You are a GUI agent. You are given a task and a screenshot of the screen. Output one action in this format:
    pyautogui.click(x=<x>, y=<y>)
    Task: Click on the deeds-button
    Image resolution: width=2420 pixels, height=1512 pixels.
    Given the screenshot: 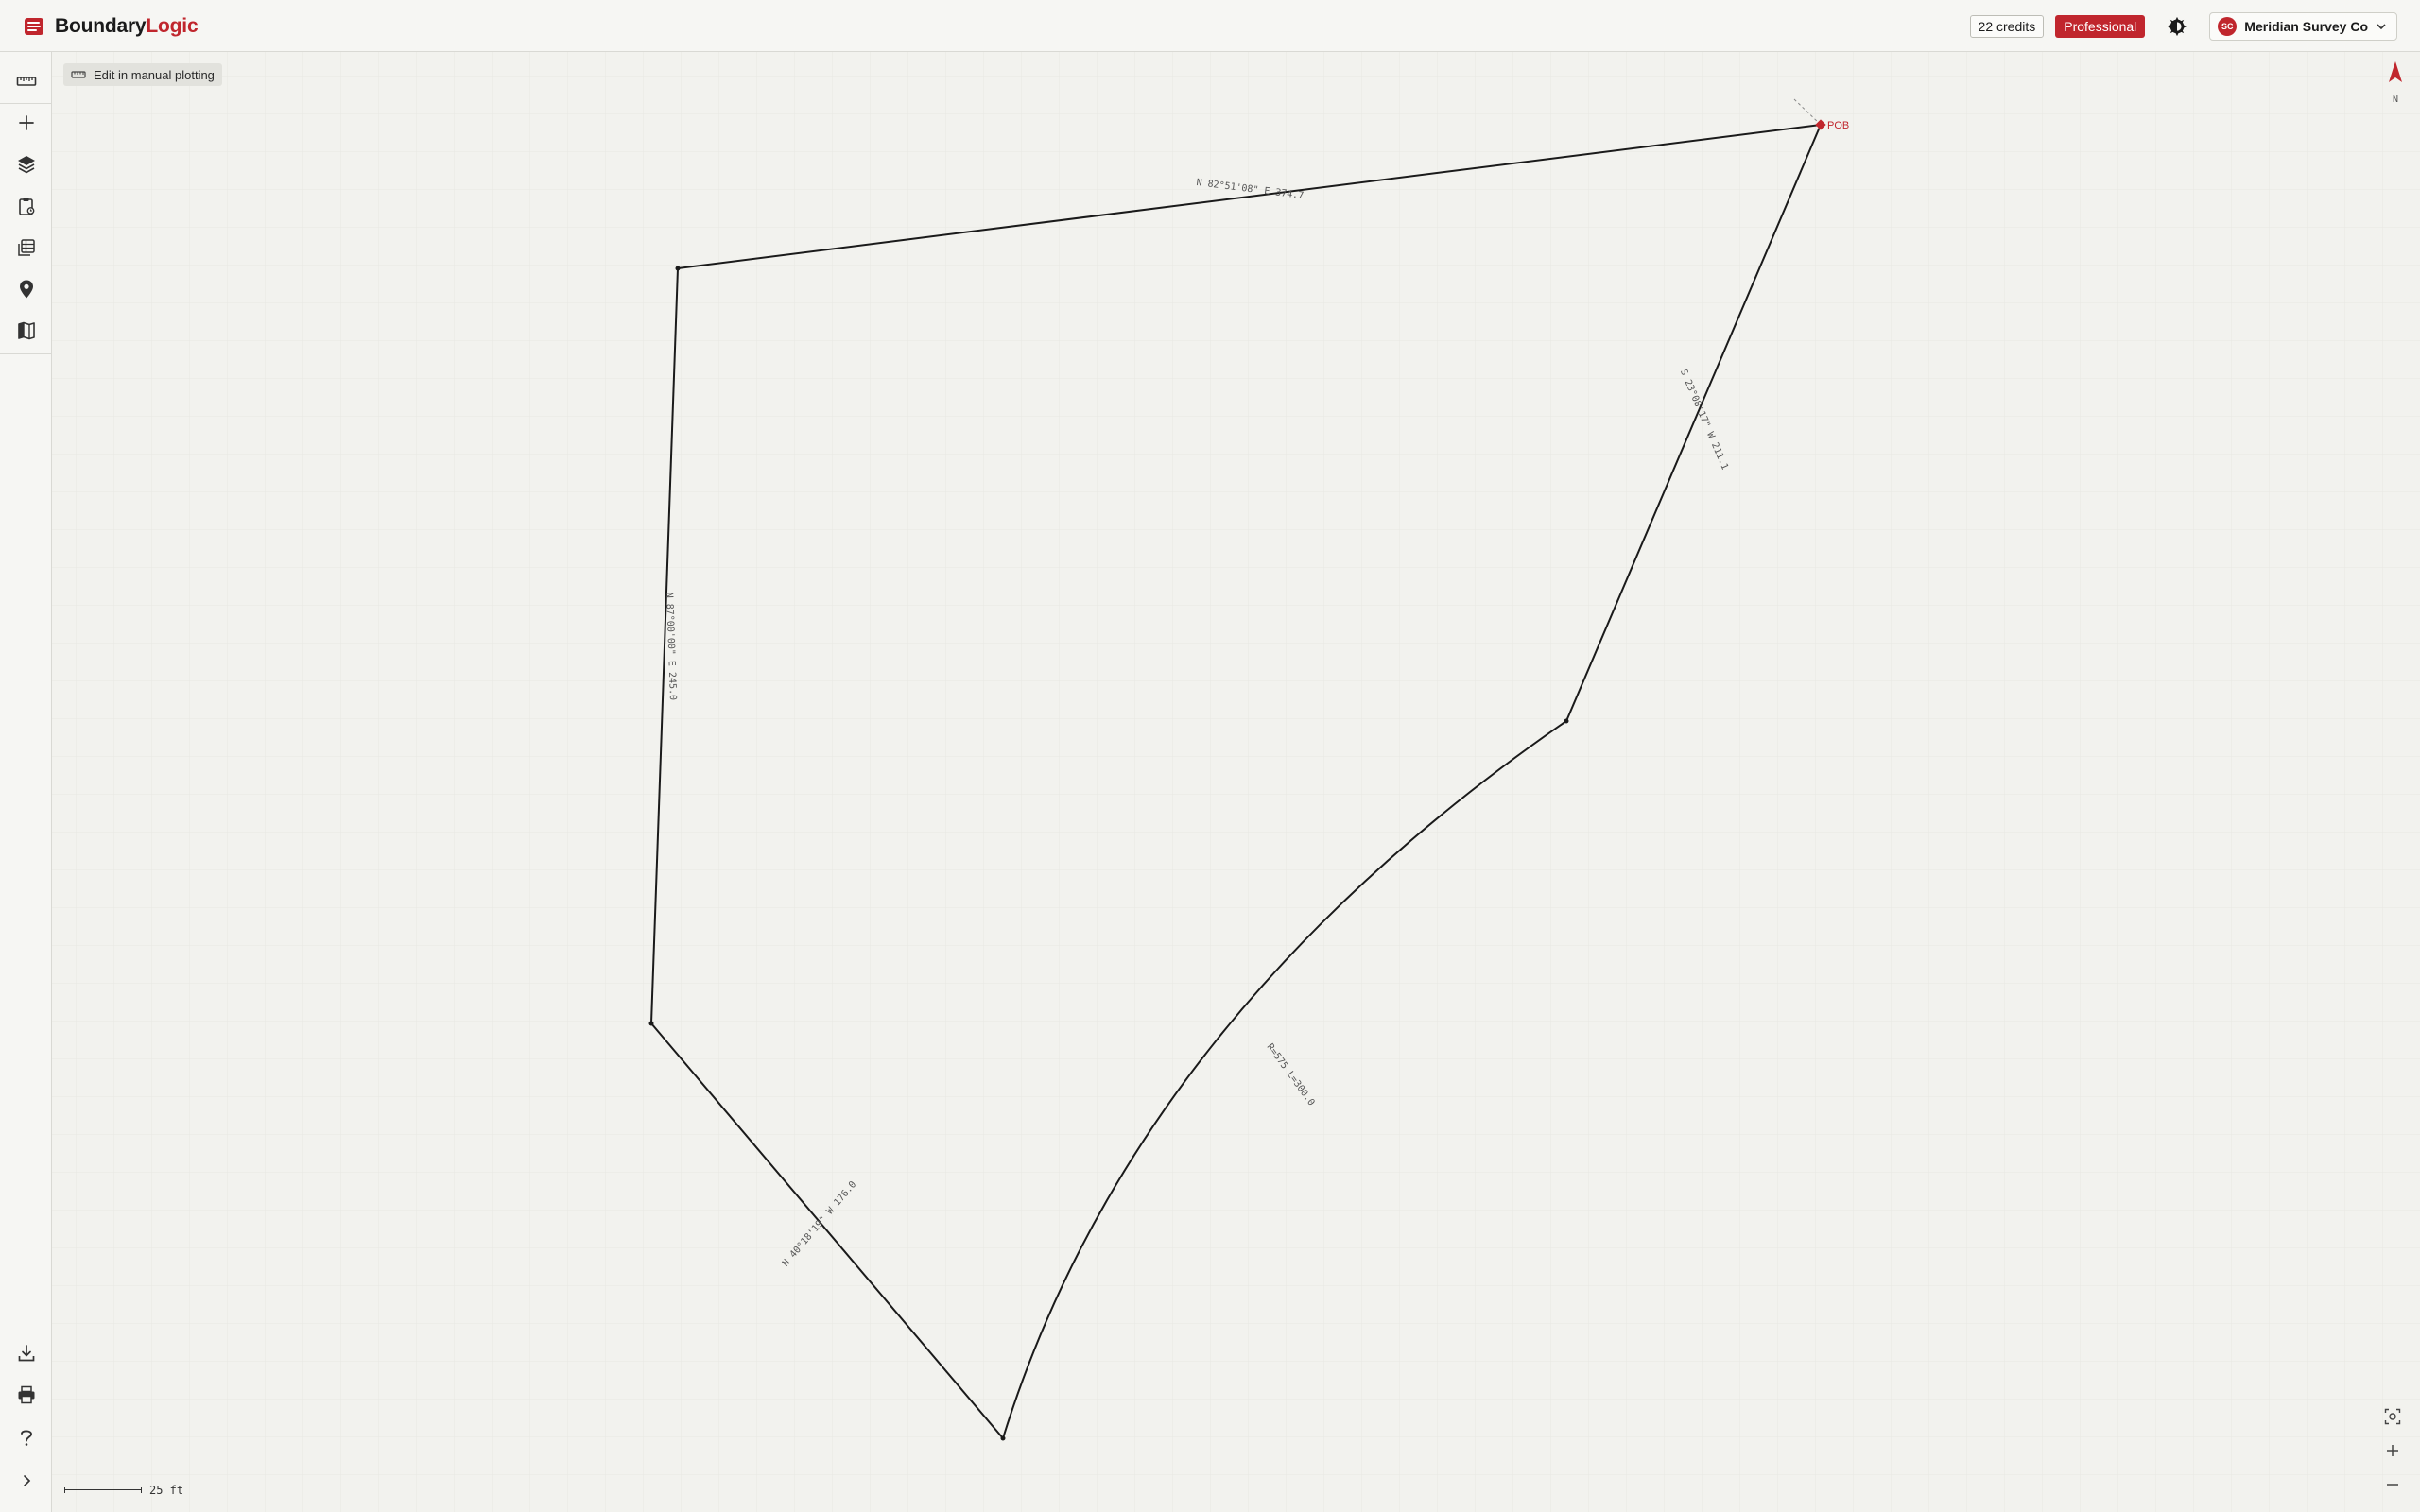 What is the action you would take?
    pyautogui.click(x=26, y=206)
    